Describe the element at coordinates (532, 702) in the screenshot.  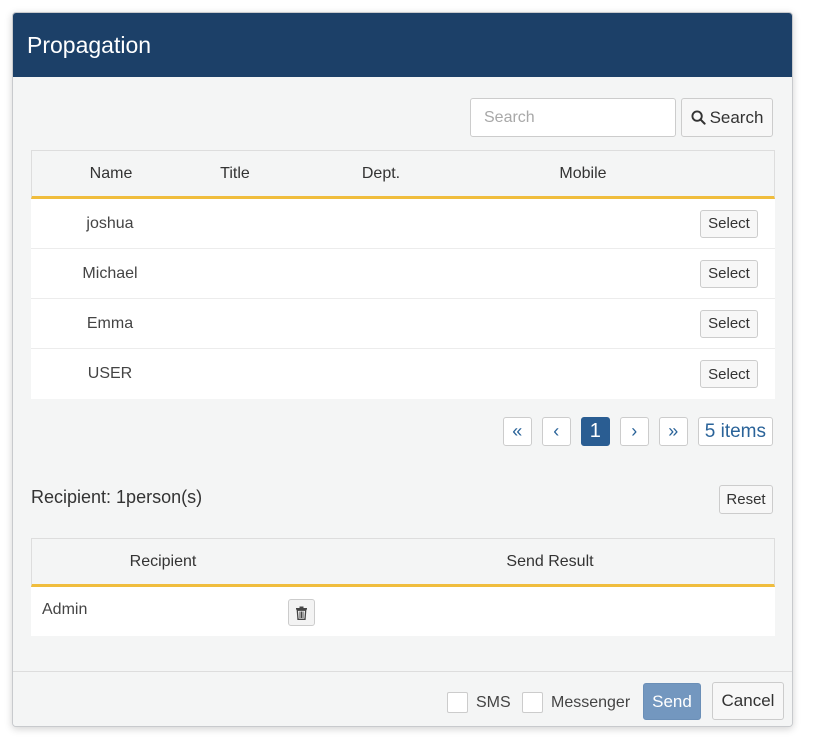
I see `messenger-checkbox` at that location.